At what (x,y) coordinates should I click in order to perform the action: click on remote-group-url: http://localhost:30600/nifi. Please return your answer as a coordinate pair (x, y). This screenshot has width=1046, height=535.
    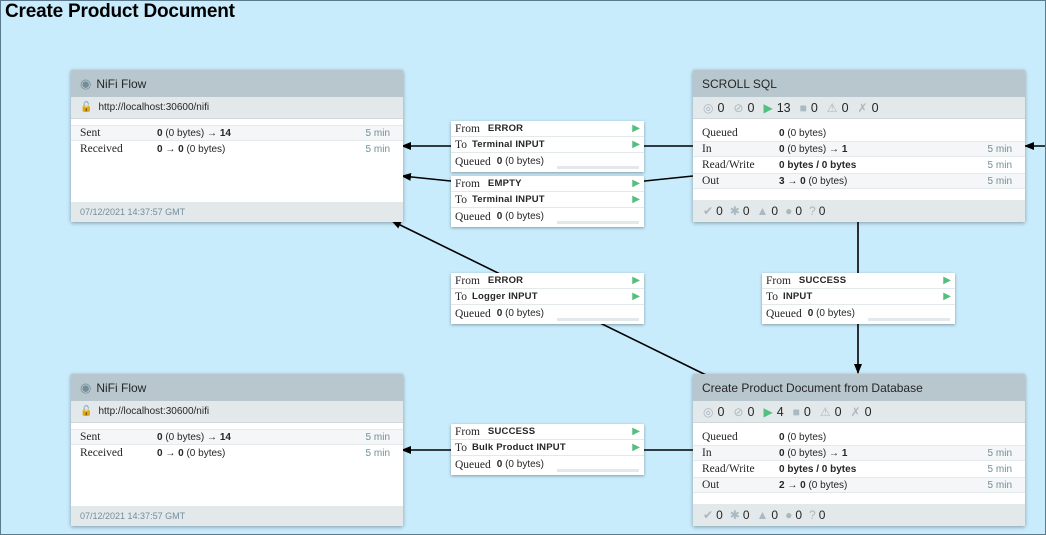
    Looking at the image, I should click on (154, 107).